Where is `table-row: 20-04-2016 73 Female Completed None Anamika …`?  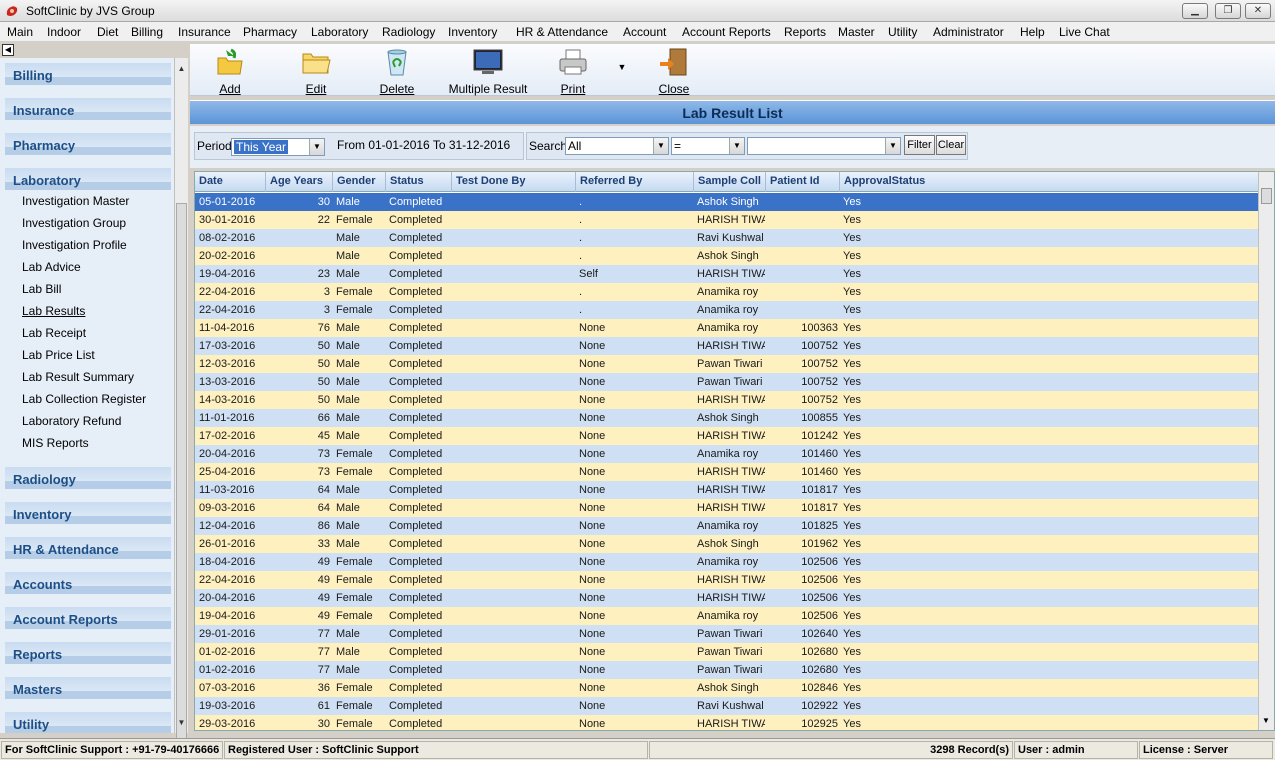 table-row: 20-04-2016 73 Female Completed None Anamika … is located at coordinates (726, 454).